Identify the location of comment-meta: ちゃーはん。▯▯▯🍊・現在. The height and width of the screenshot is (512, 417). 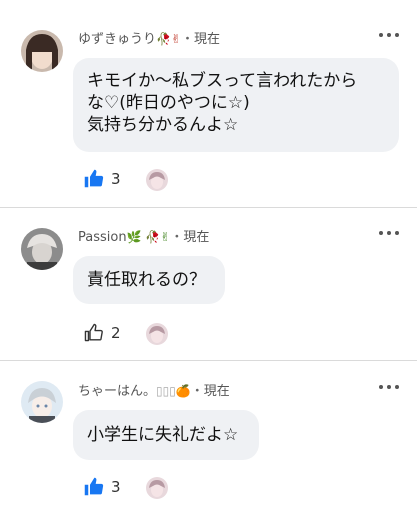
(154, 389).